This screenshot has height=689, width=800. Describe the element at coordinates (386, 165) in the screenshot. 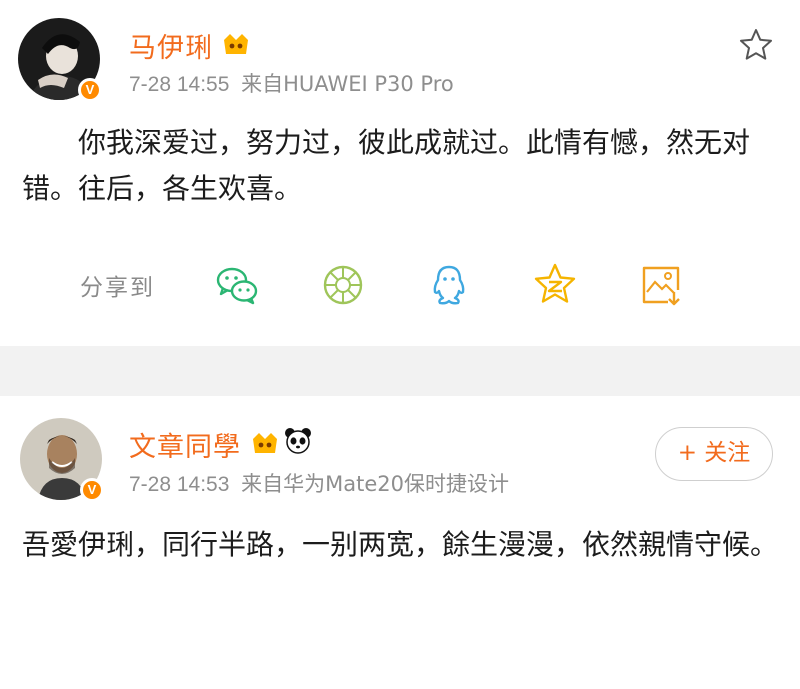

I see `post-text: 你我深爱过，努力过，彼此成就过。此情有憾，然无对错。往后，各生欢喜。` at that location.